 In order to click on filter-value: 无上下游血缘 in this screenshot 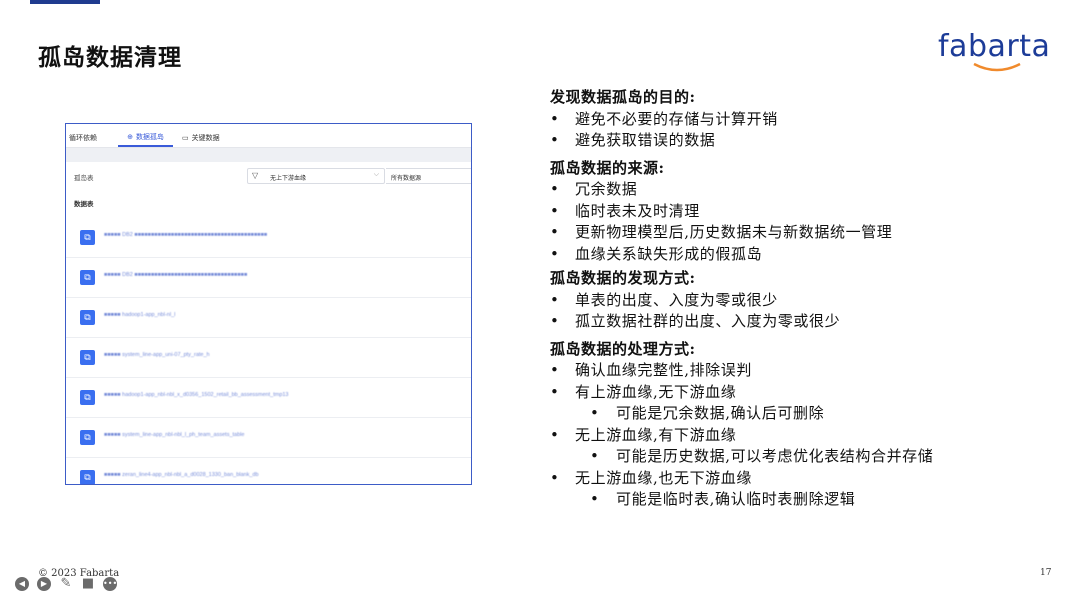, I will do `click(288, 179)`.